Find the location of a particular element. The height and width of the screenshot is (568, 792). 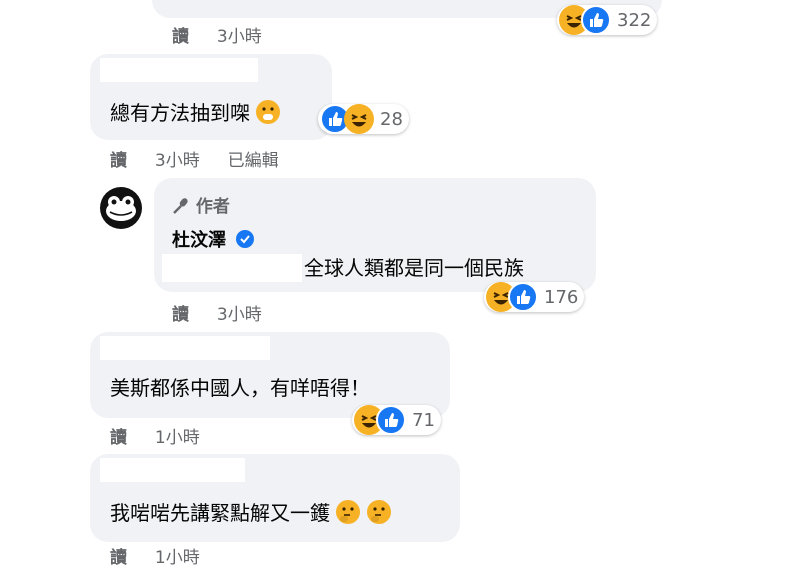

comment-actions: 讀 3小時 已編輯 is located at coordinates (205, 158).